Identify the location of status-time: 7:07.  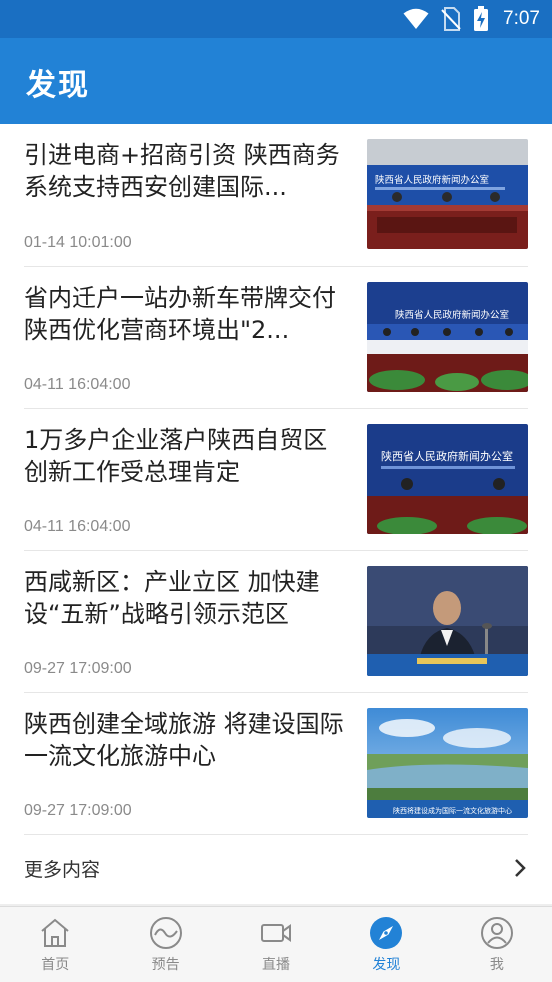
(521, 18).